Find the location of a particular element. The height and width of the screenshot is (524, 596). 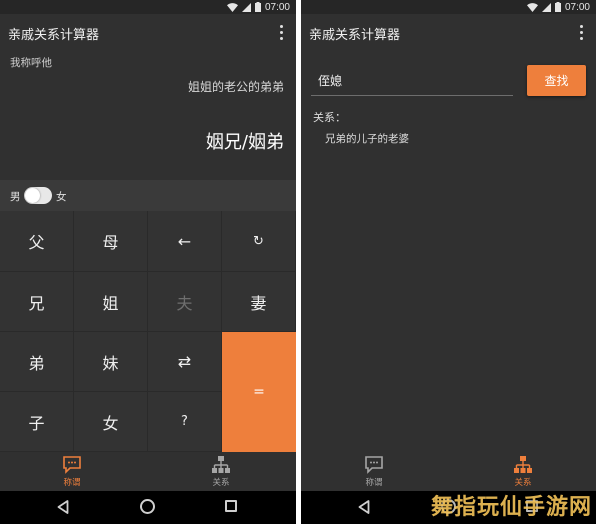

caption-label: 我称呼他 is located at coordinates (31, 63).